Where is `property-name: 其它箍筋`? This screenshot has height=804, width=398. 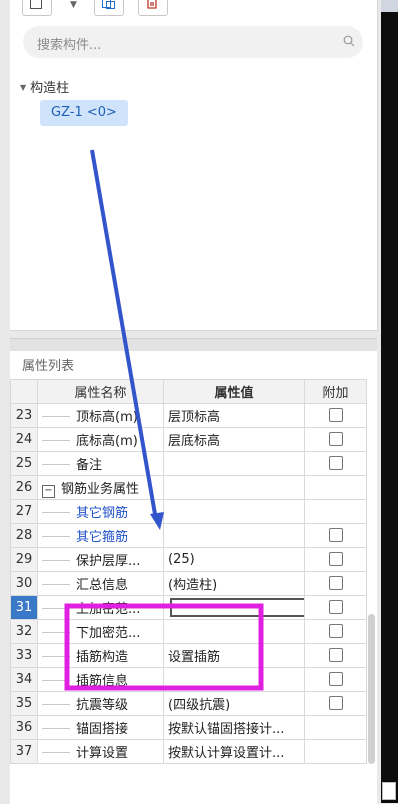
property-name: 其它箍筋 is located at coordinates (100, 535).